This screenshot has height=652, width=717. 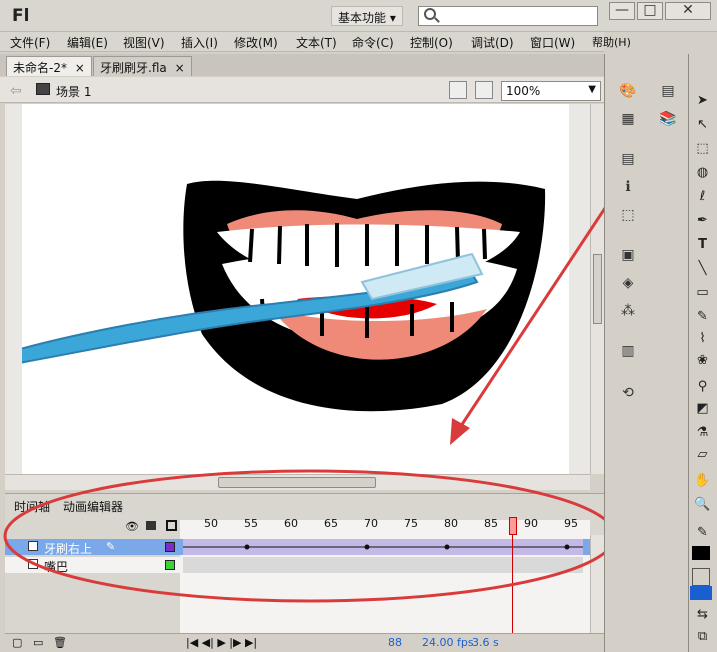 I want to click on menu-view: 视图(V), so click(x=144, y=42).